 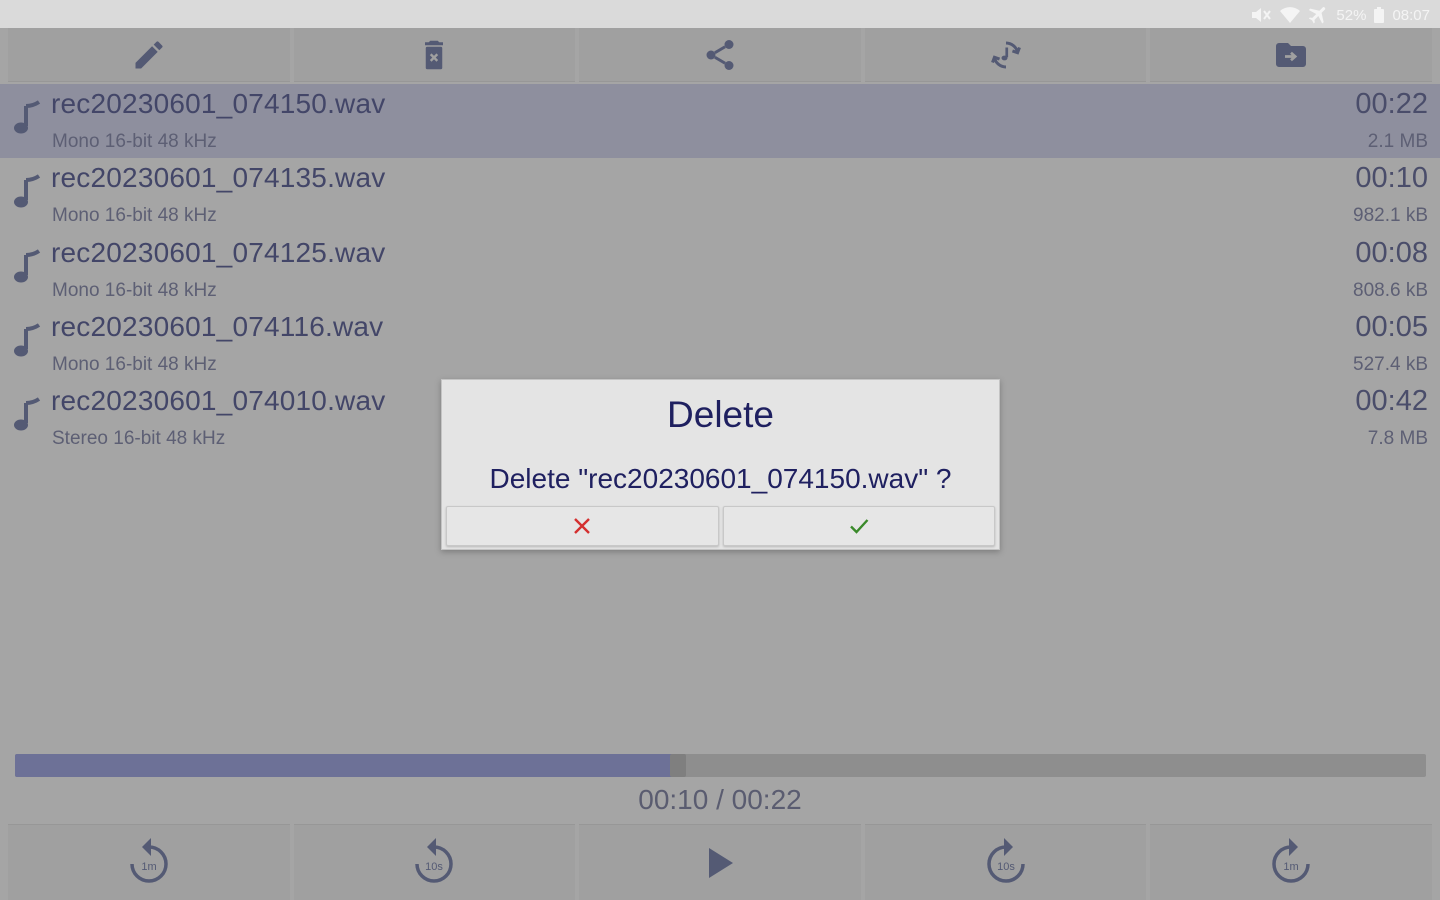 I want to click on recording-size: 982.1 kB, so click(x=1390, y=216).